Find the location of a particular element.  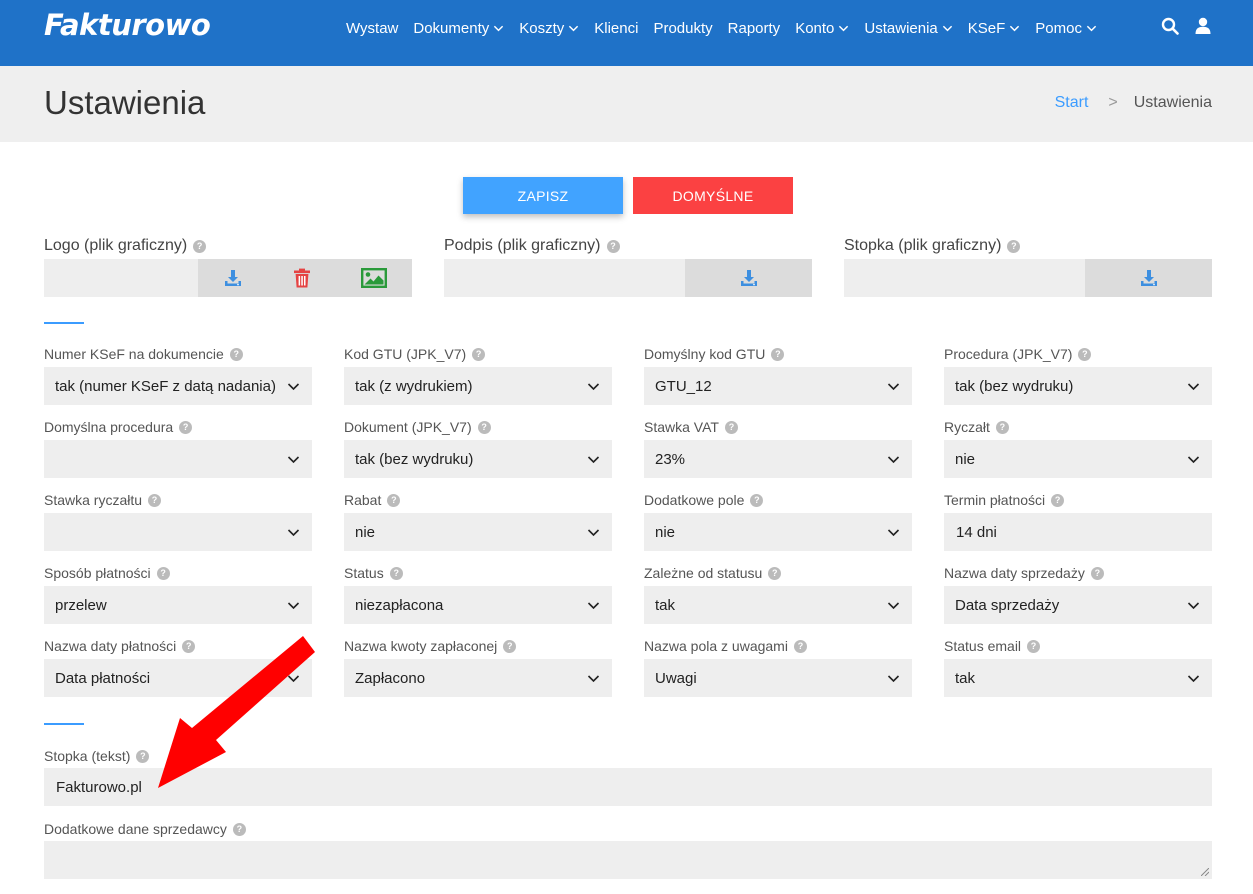

field-0-select: tak (numer KSeF z datą nadania) is located at coordinates (178, 386).